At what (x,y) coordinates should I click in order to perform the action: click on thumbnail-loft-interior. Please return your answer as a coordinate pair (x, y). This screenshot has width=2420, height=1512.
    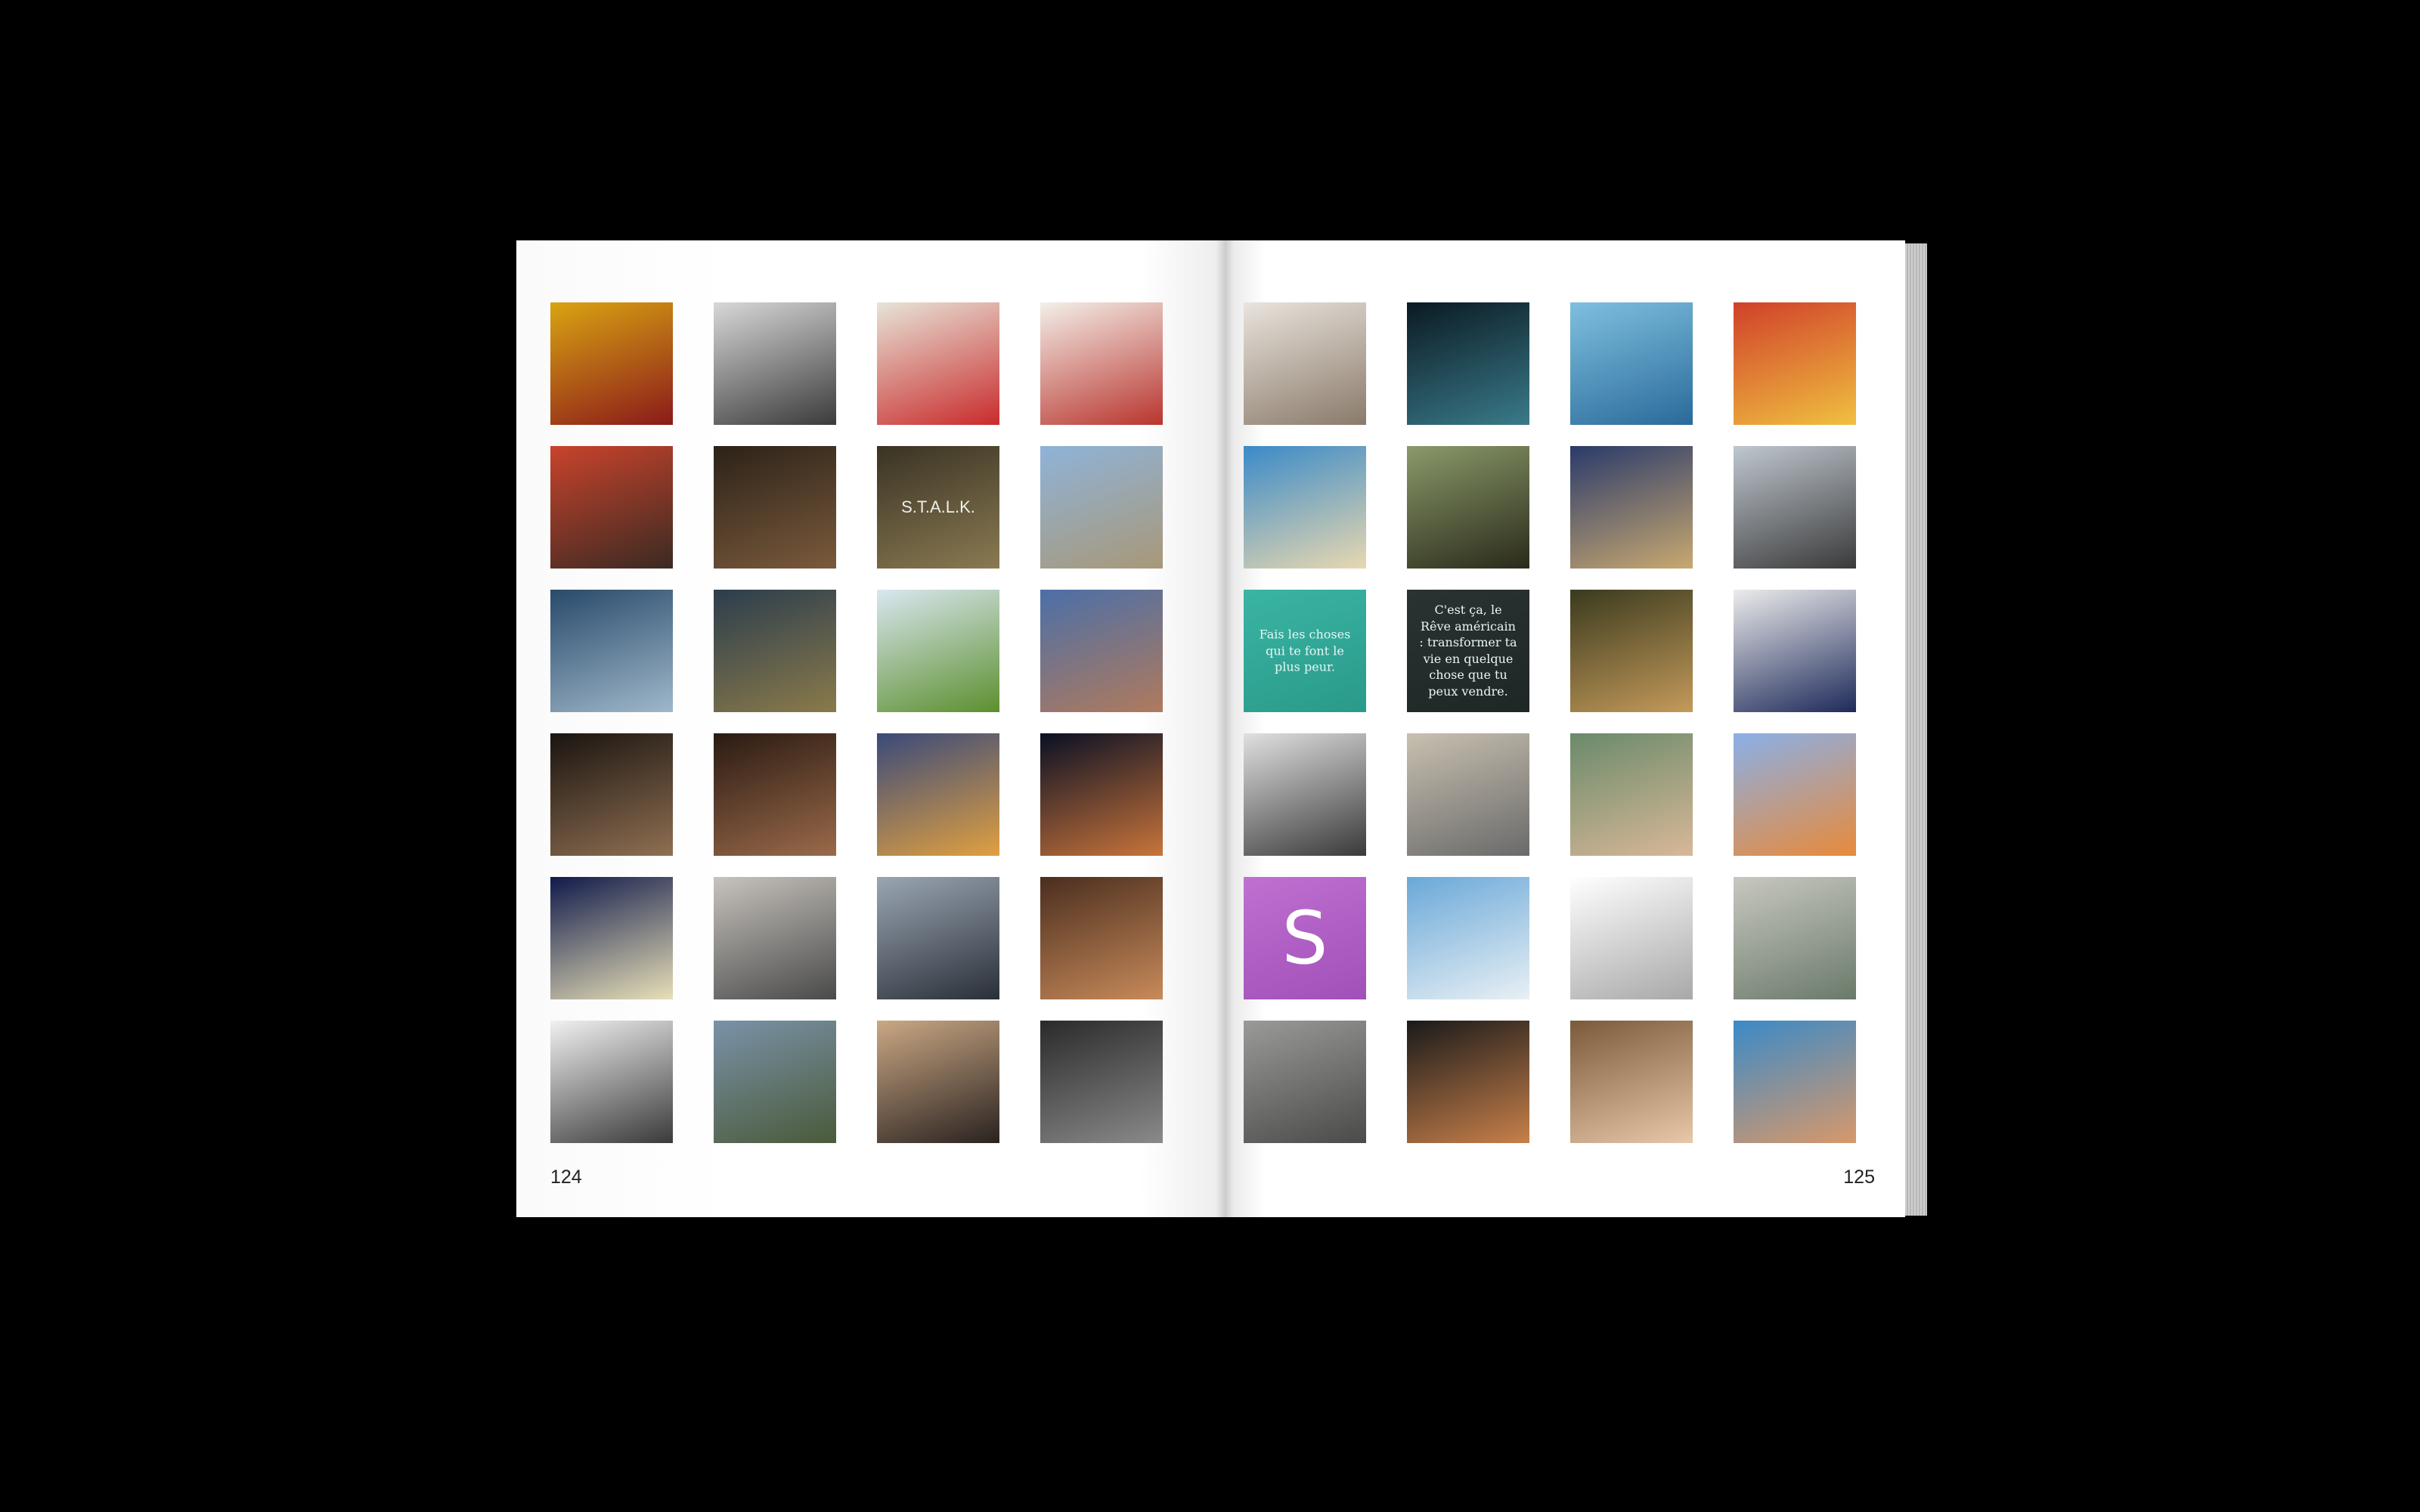
    Looking at the image, I should click on (1305, 363).